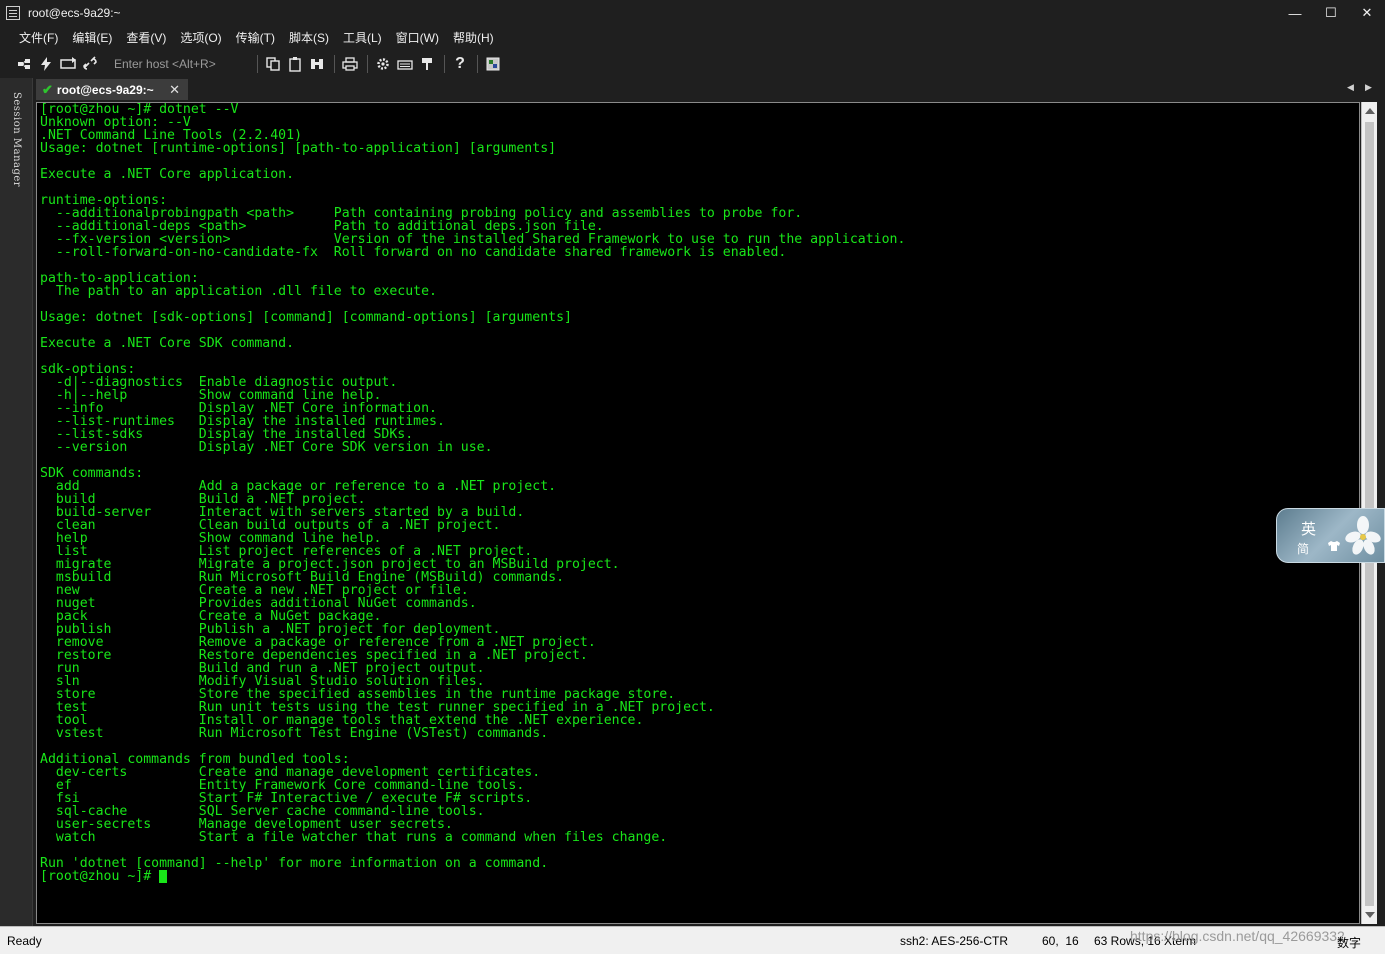  I want to click on status-numlock: 数字, so click(1349, 943).